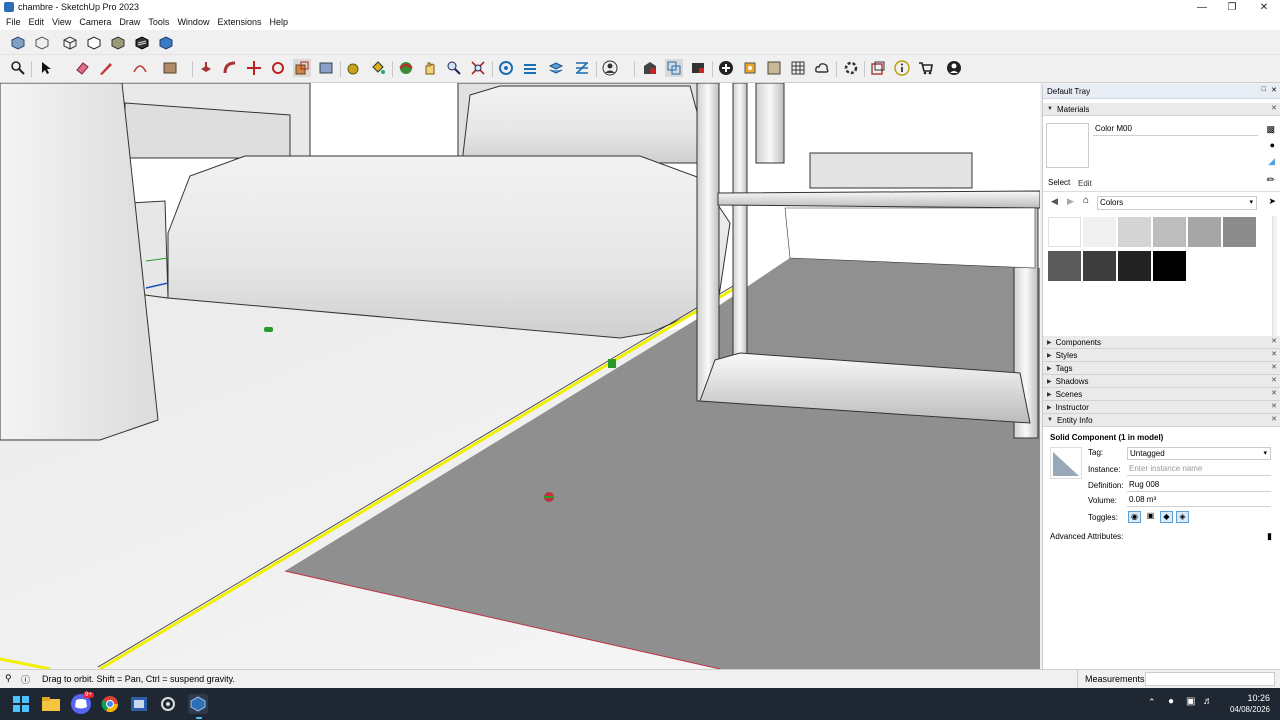  I want to click on zoom-tool-icon, so click(454, 68).